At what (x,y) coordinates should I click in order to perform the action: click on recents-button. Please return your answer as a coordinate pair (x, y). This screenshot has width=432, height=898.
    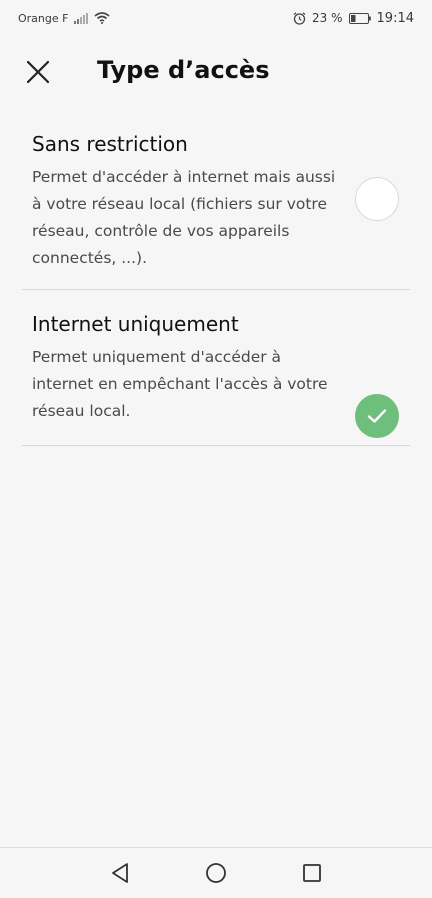
    Looking at the image, I should click on (312, 873).